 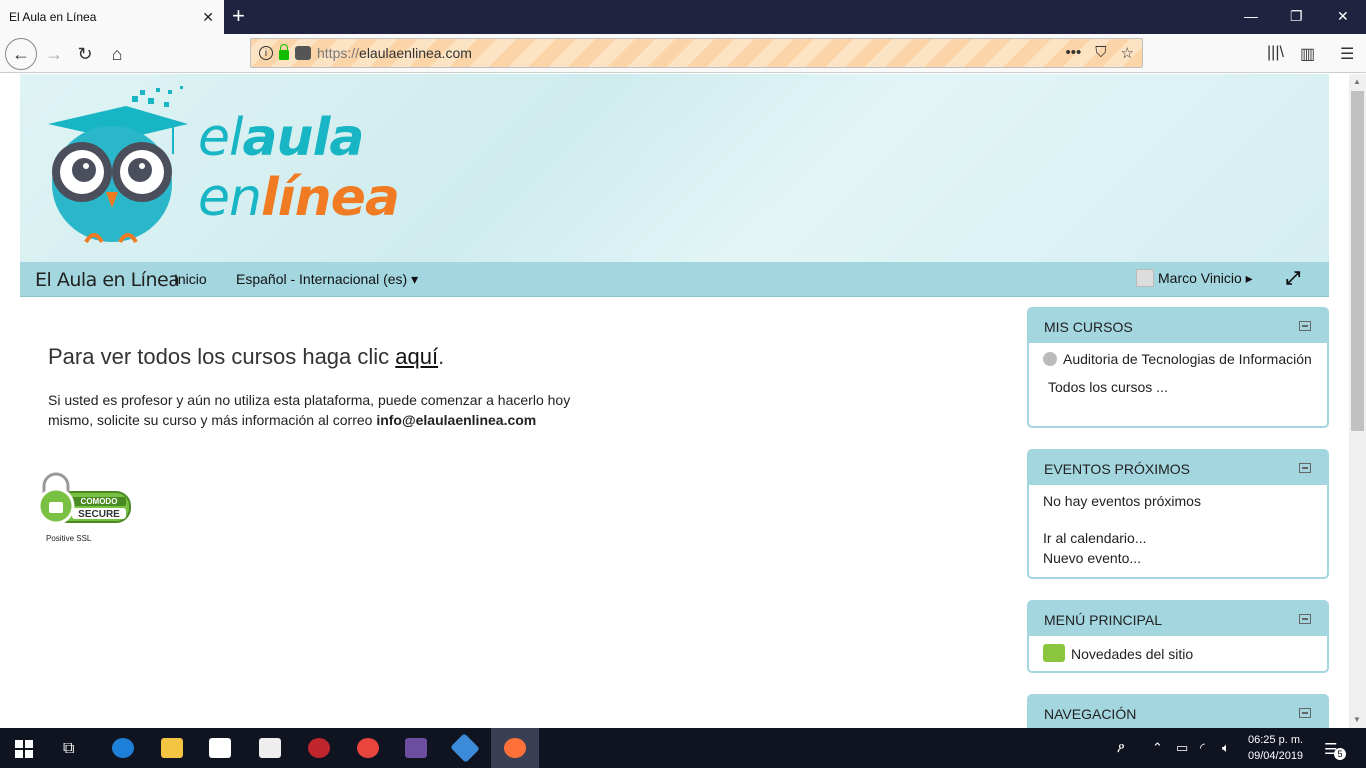 I want to click on forward-icon: →, so click(x=54, y=54).